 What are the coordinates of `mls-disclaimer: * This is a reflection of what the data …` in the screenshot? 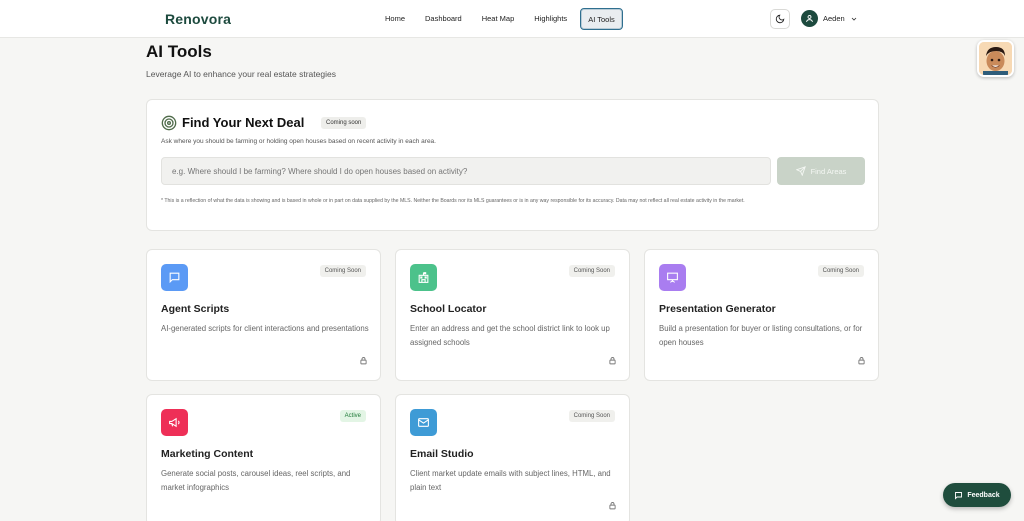 It's located at (453, 201).